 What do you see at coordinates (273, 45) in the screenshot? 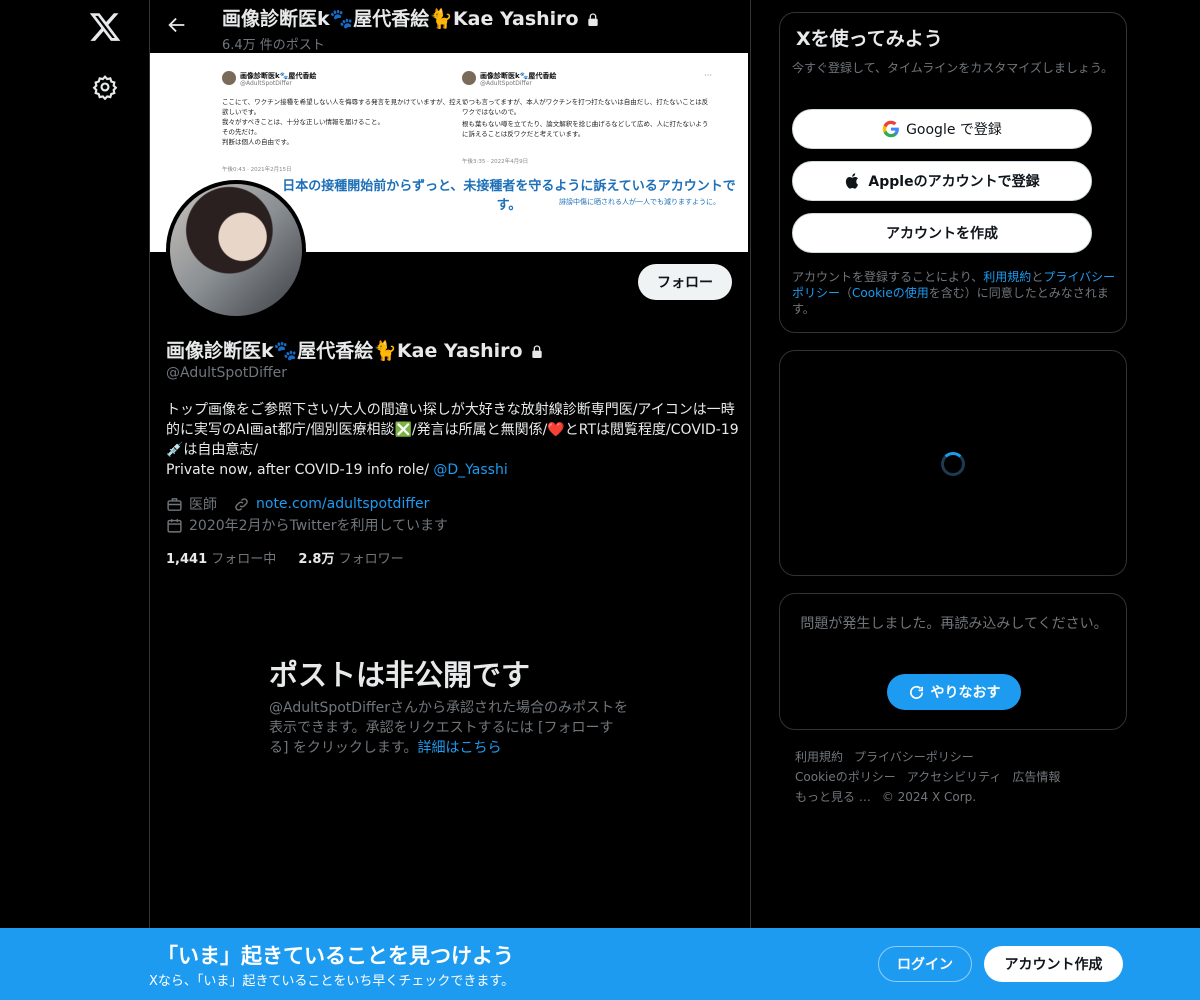
I see `post-count: 6.4万 件のポスト` at bounding box center [273, 45].